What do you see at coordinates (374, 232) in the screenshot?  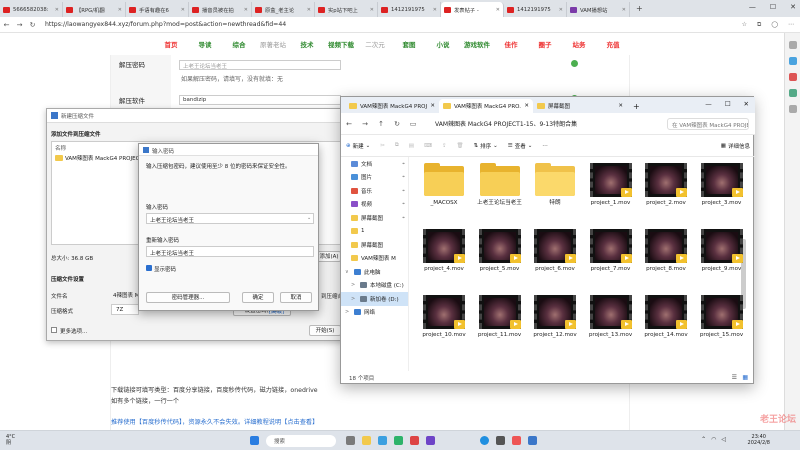 I see `nav-item: 1` at bounding box center [374, 232].